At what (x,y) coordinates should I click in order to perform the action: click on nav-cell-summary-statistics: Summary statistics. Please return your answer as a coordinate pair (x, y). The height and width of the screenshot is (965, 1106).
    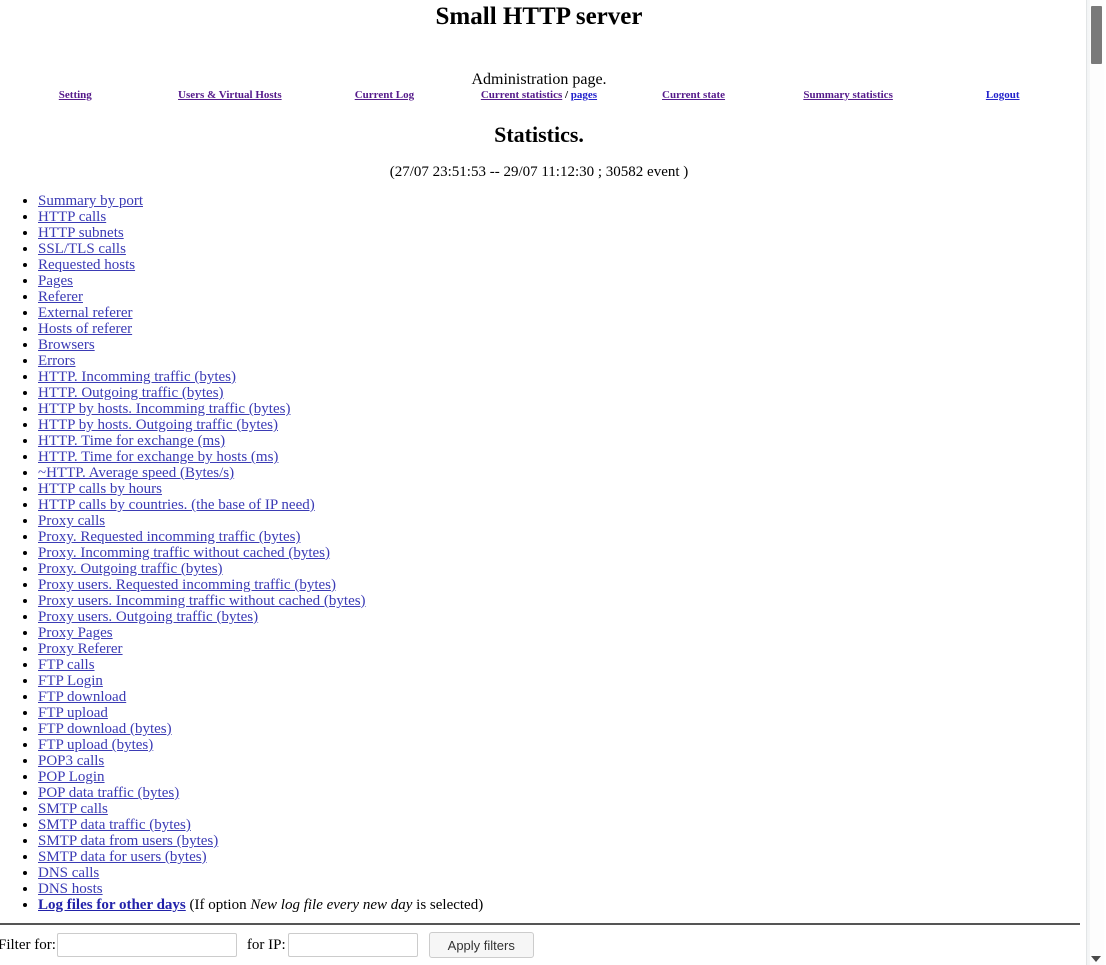
    Looking at the image, I should click on (848, 95).